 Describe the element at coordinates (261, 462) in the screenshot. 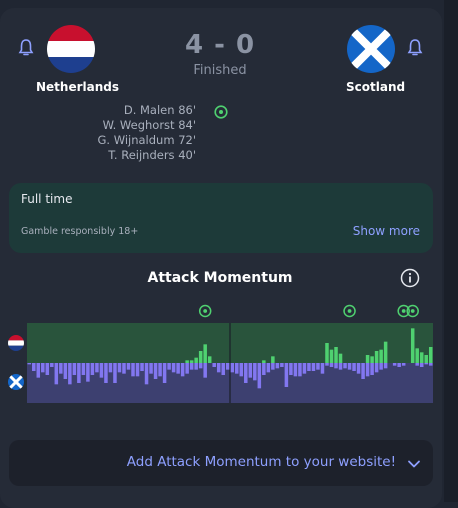

I see `add-widget-link: Add Attack Momentum to your website!` at that location.